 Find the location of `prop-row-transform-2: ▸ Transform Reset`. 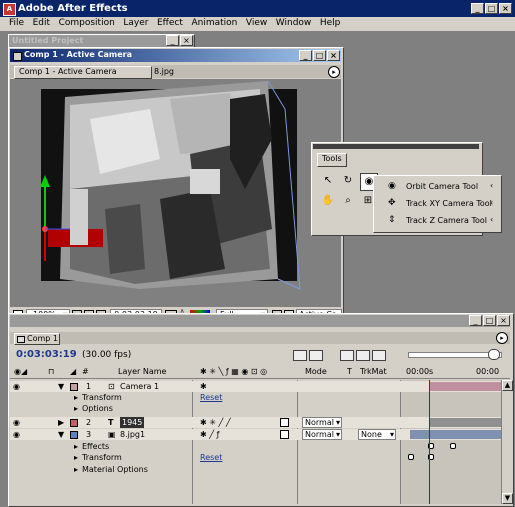

prop-row-transform-2: ▸ Transform Reset is located at coordinates (260, 457).